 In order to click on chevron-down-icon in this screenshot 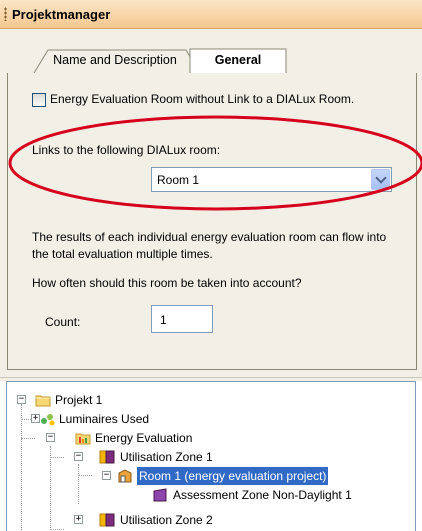, I will do `click(380, 179)`.